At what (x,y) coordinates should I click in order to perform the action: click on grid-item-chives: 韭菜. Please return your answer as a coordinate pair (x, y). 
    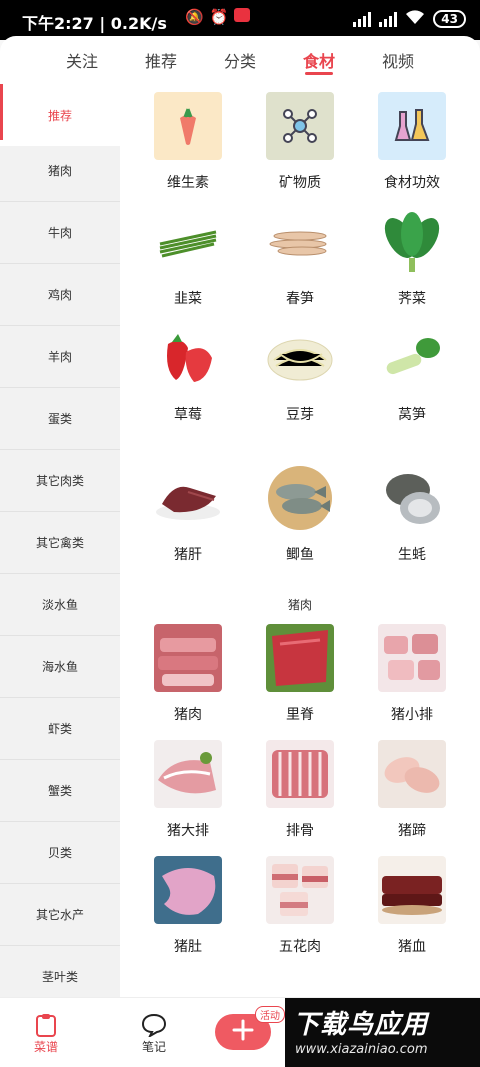
    Looking at the image, I should click on (188, 258).